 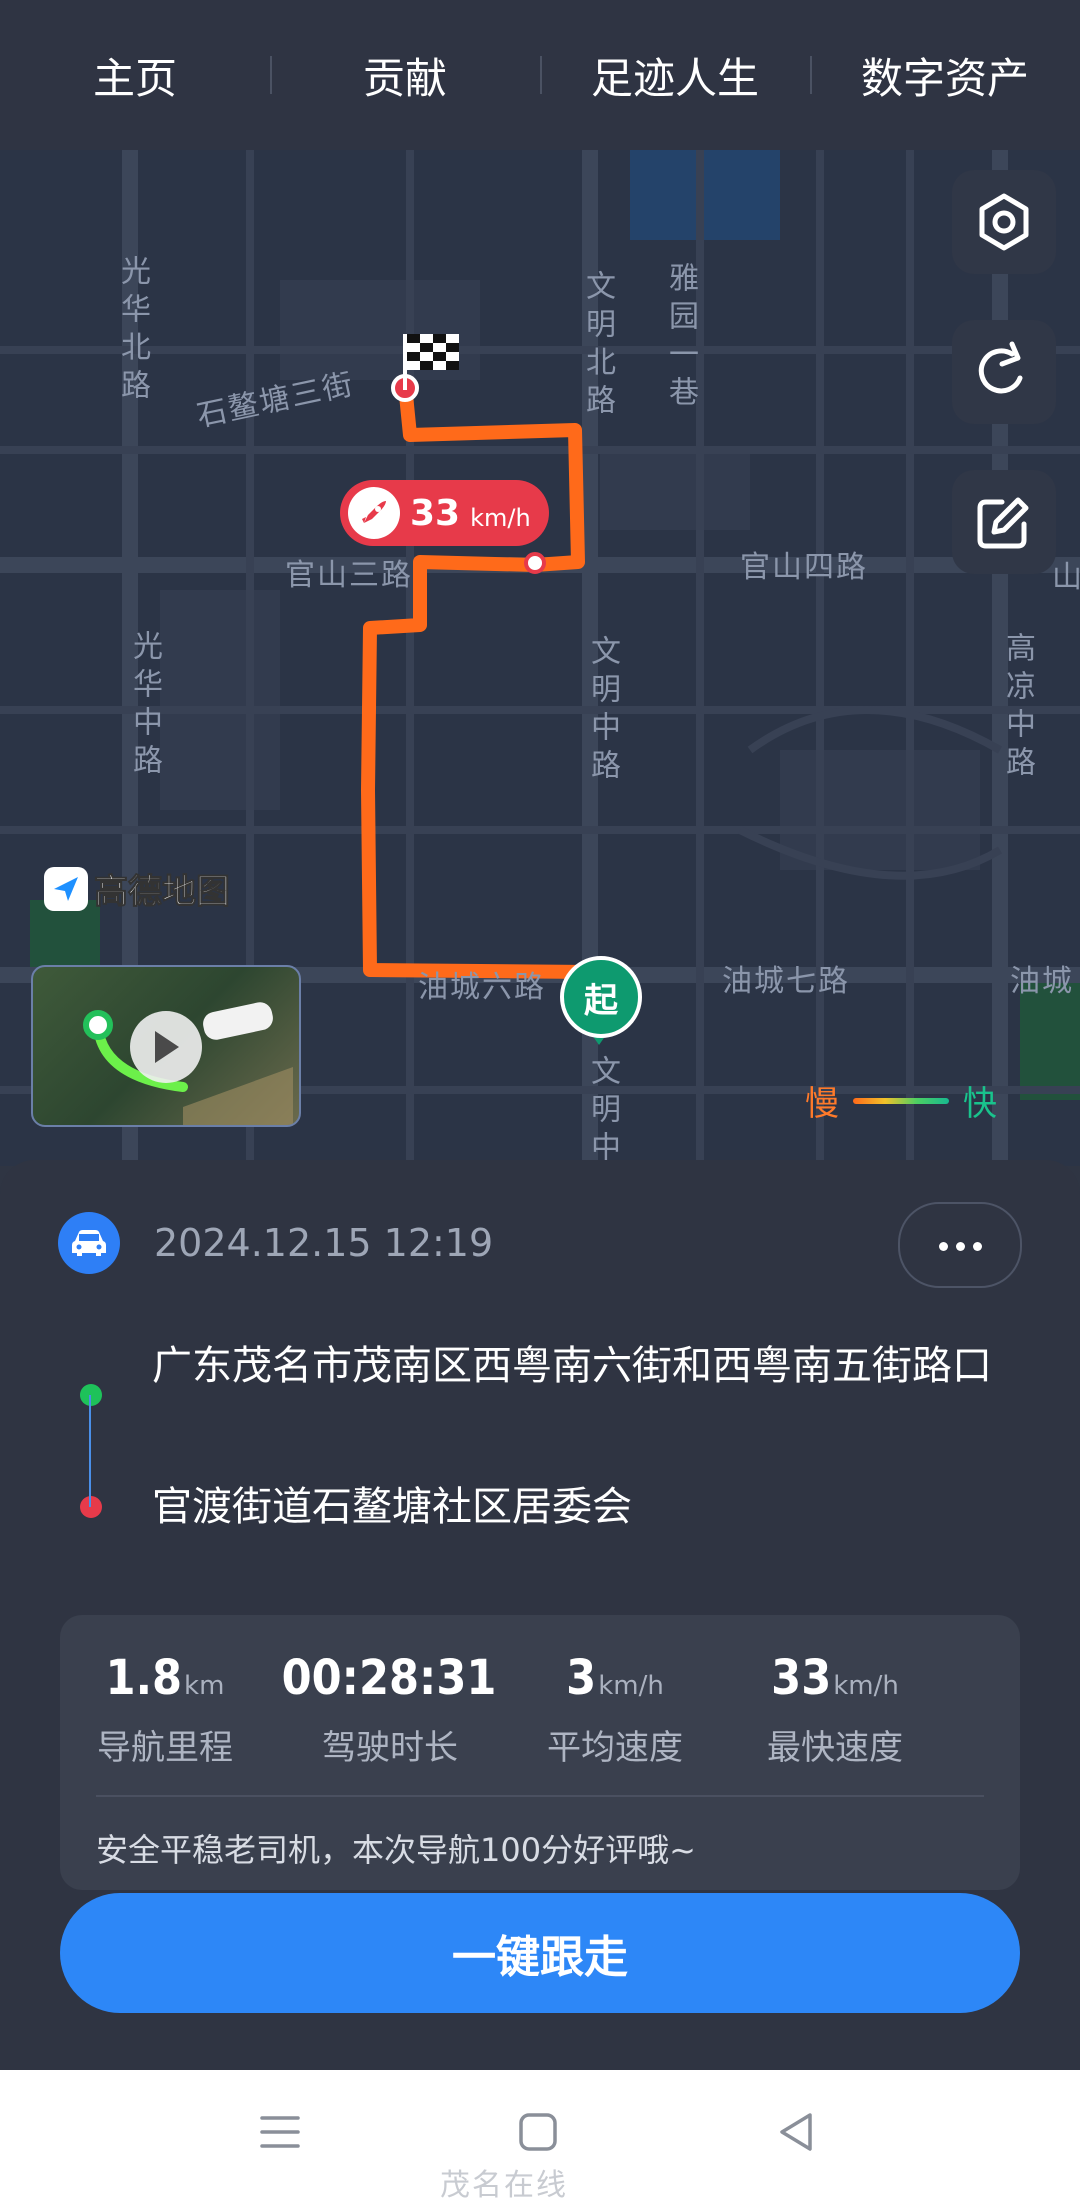 I want to click on road-label: 山, so click(x=1066, y=577).